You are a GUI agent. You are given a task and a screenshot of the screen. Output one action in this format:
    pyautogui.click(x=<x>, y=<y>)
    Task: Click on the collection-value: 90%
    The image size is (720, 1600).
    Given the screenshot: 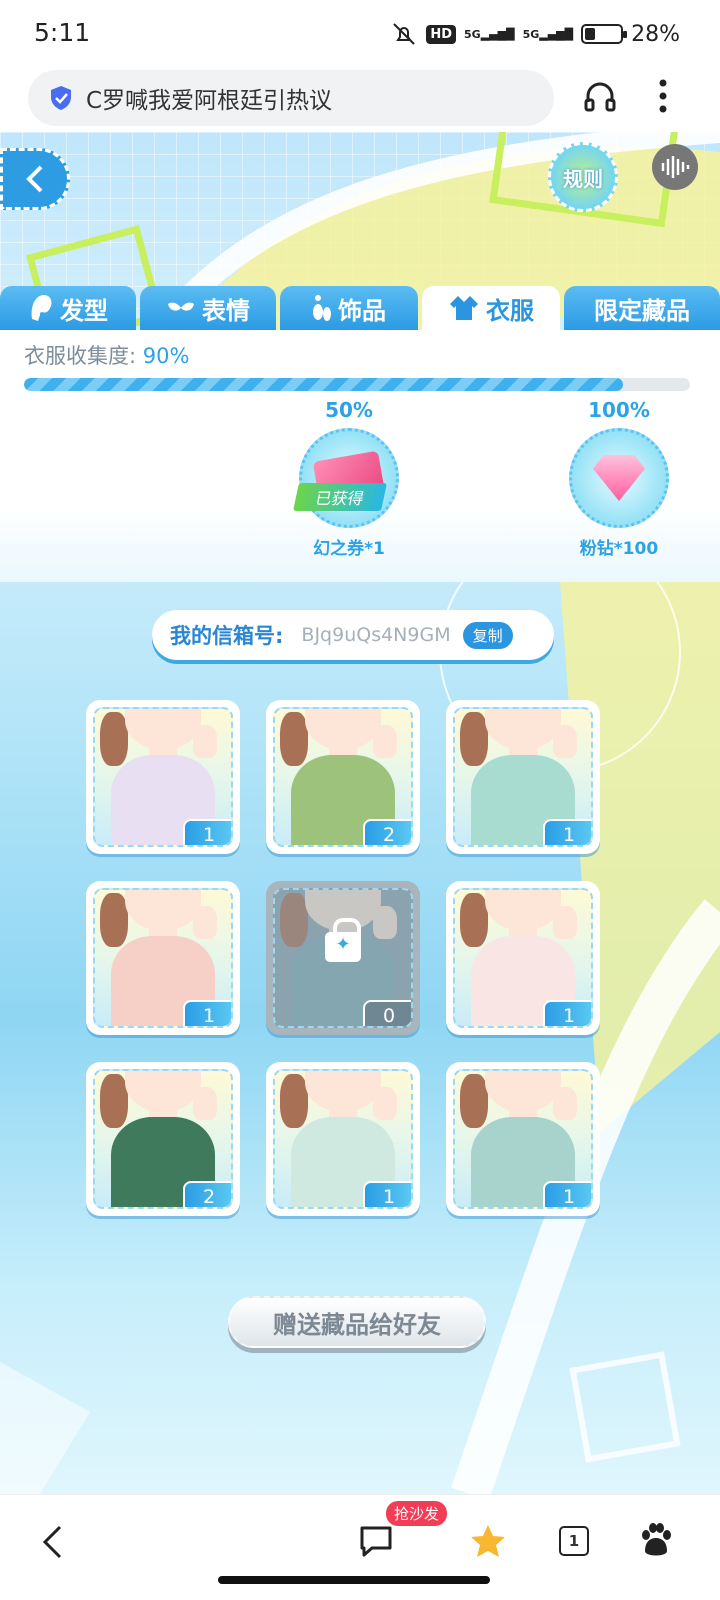 What is the action you would take?
    pyautogui.click(x=166, y=356)
    